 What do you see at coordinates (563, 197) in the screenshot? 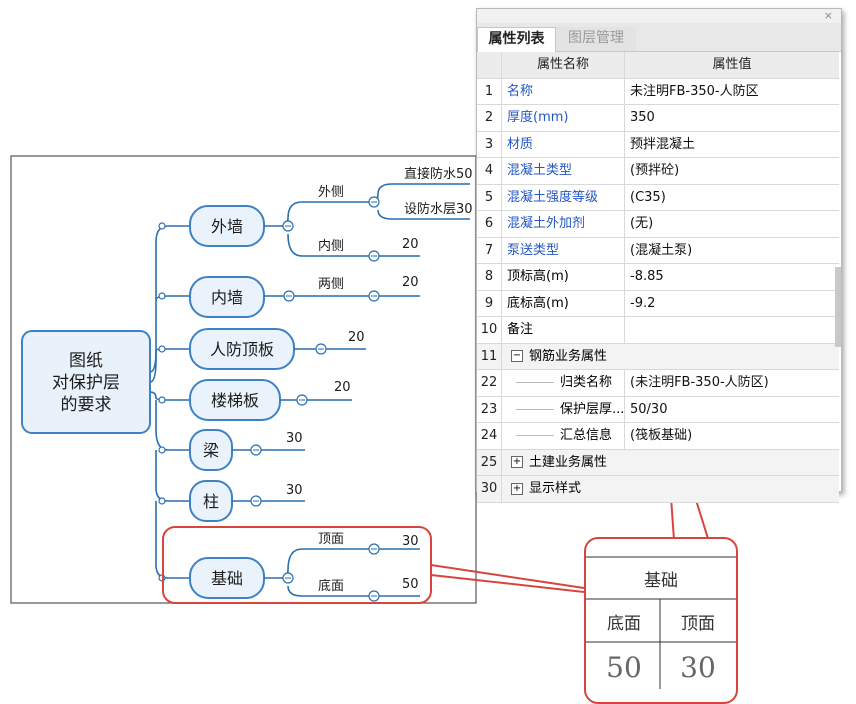
I see `property-name: 混凝土强度等级` at bounding box center [563, 197].